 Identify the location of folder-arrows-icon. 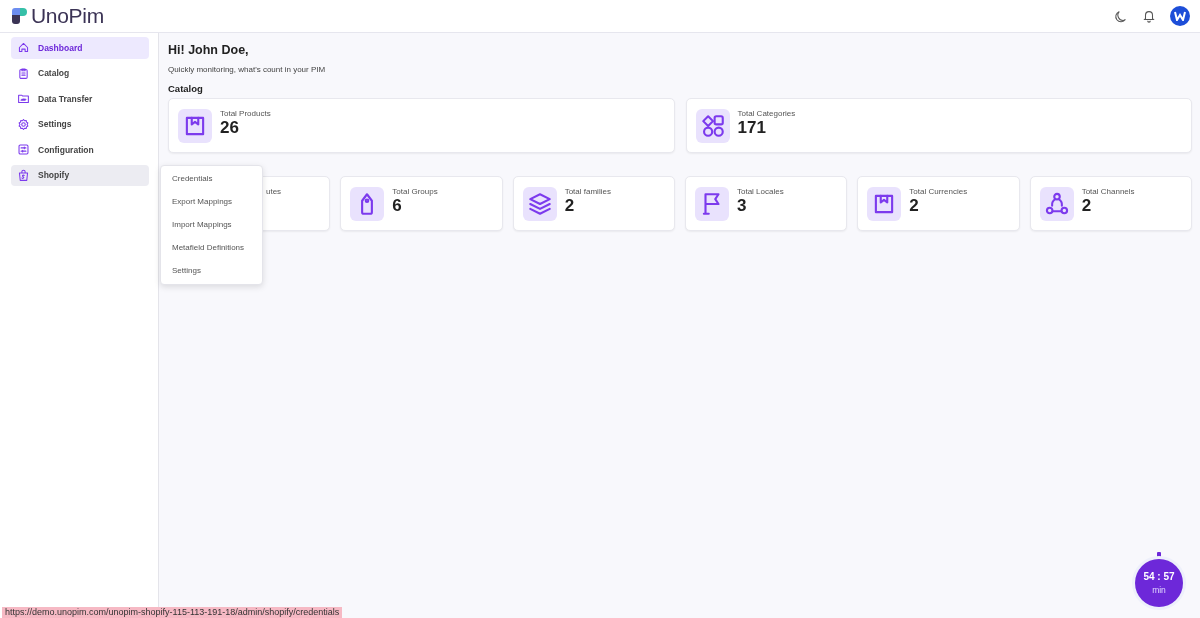
(23, 99).